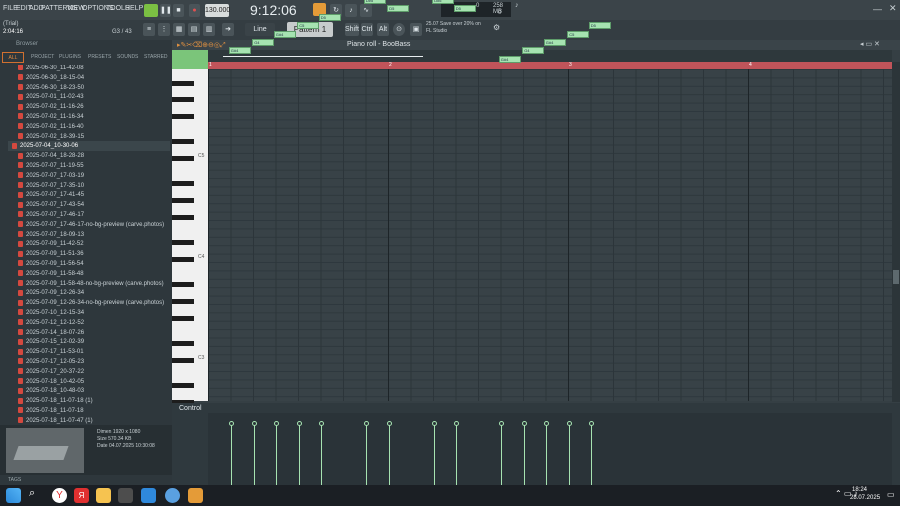 Image resolution: width=900 pixels, height=506 pixels. I want to click on file-item: 2025-07-07_17-35-10, so click(51, 186).